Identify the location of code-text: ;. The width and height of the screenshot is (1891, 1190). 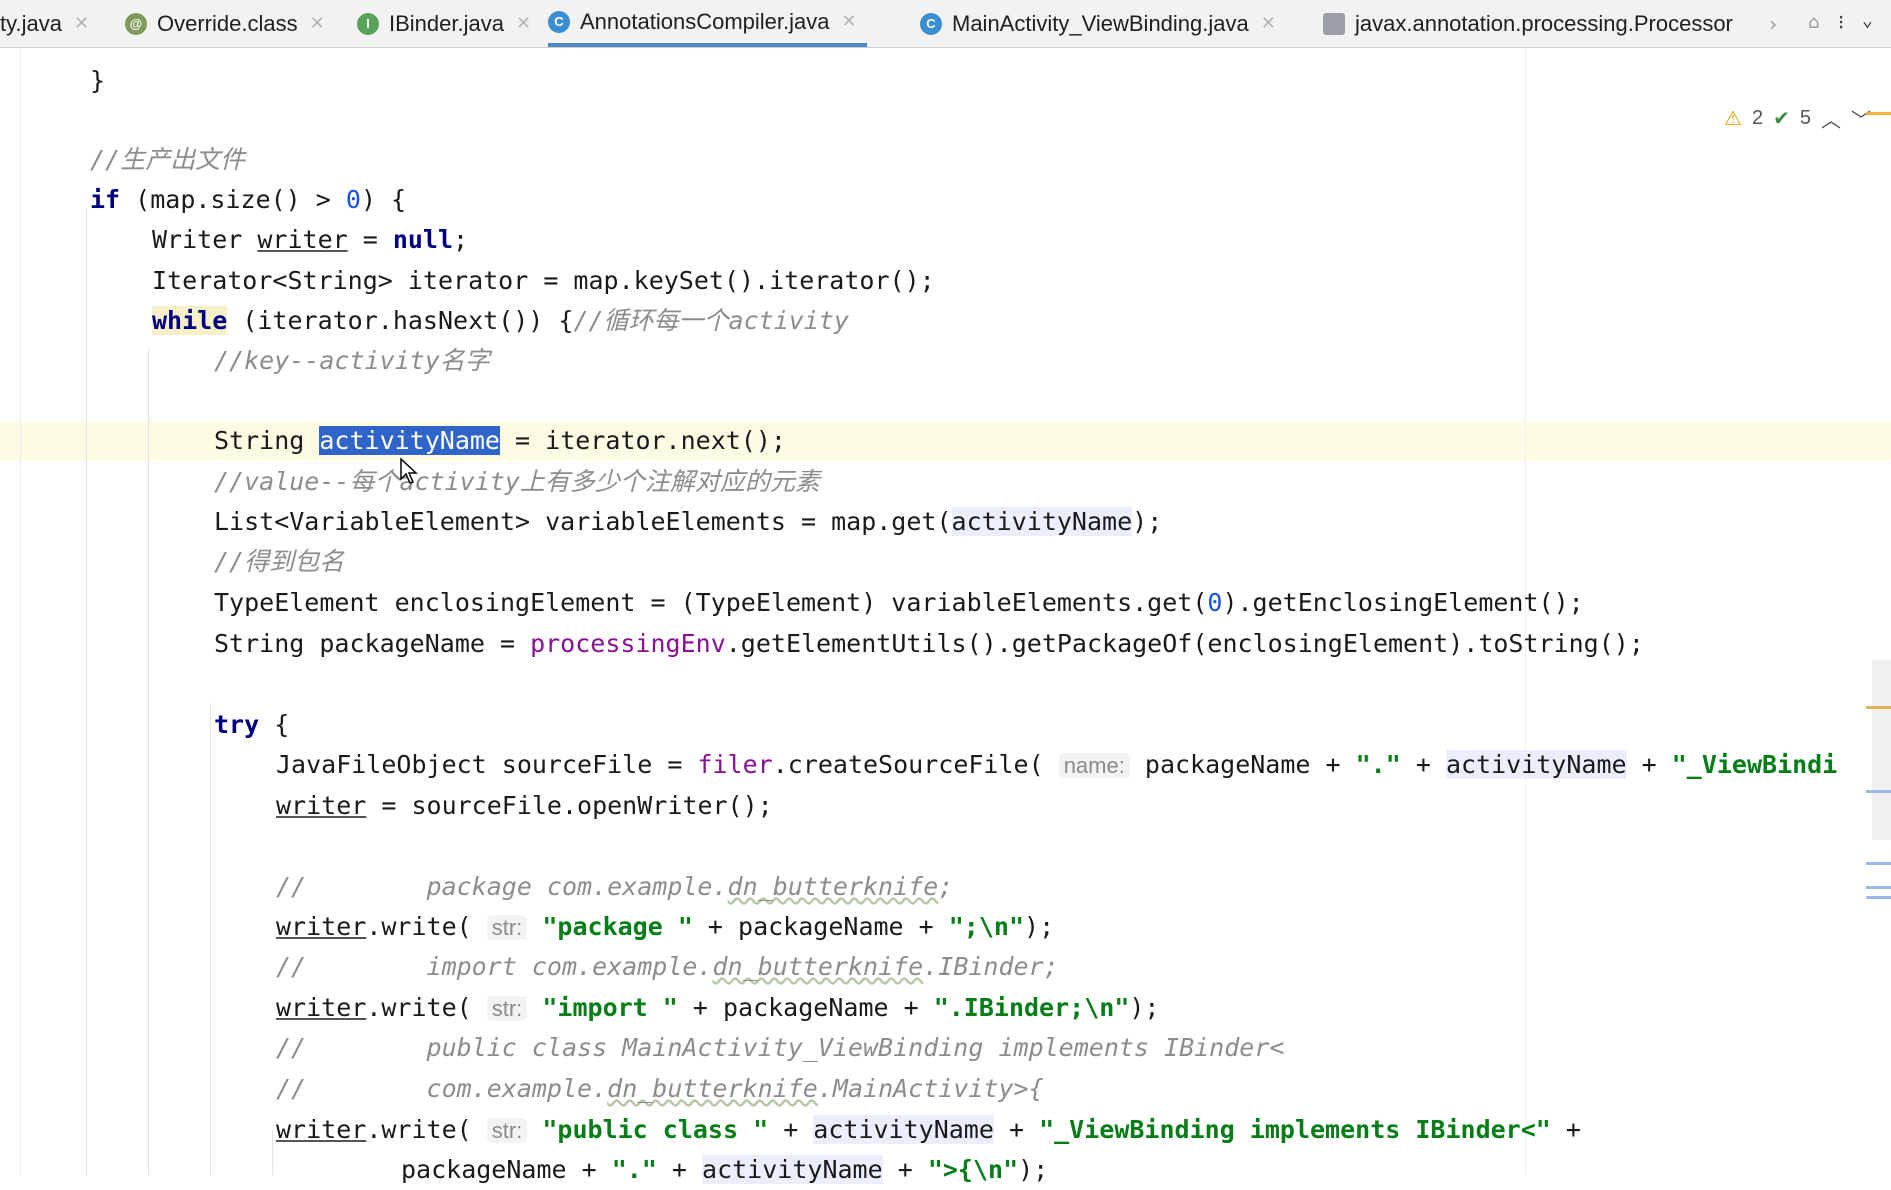
(461, 239).